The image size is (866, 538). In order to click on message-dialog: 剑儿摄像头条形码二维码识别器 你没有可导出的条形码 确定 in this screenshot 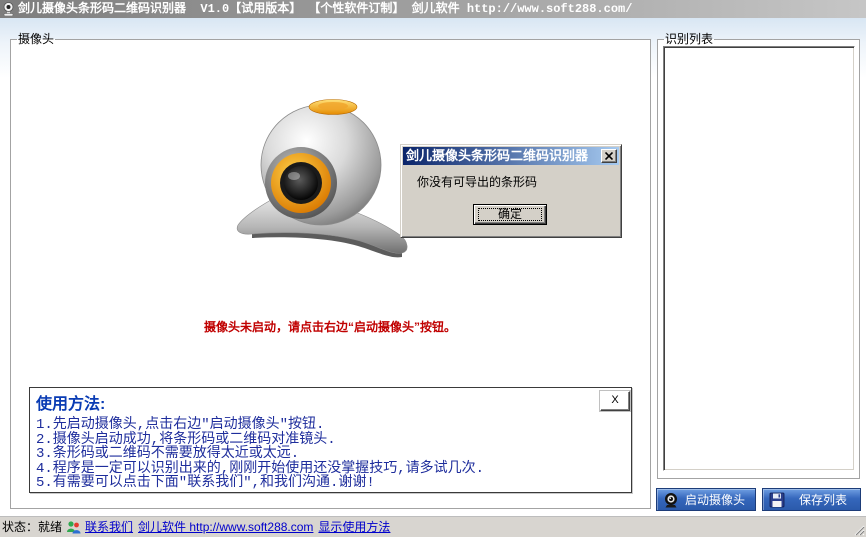, I will do `click(511, 191)`.